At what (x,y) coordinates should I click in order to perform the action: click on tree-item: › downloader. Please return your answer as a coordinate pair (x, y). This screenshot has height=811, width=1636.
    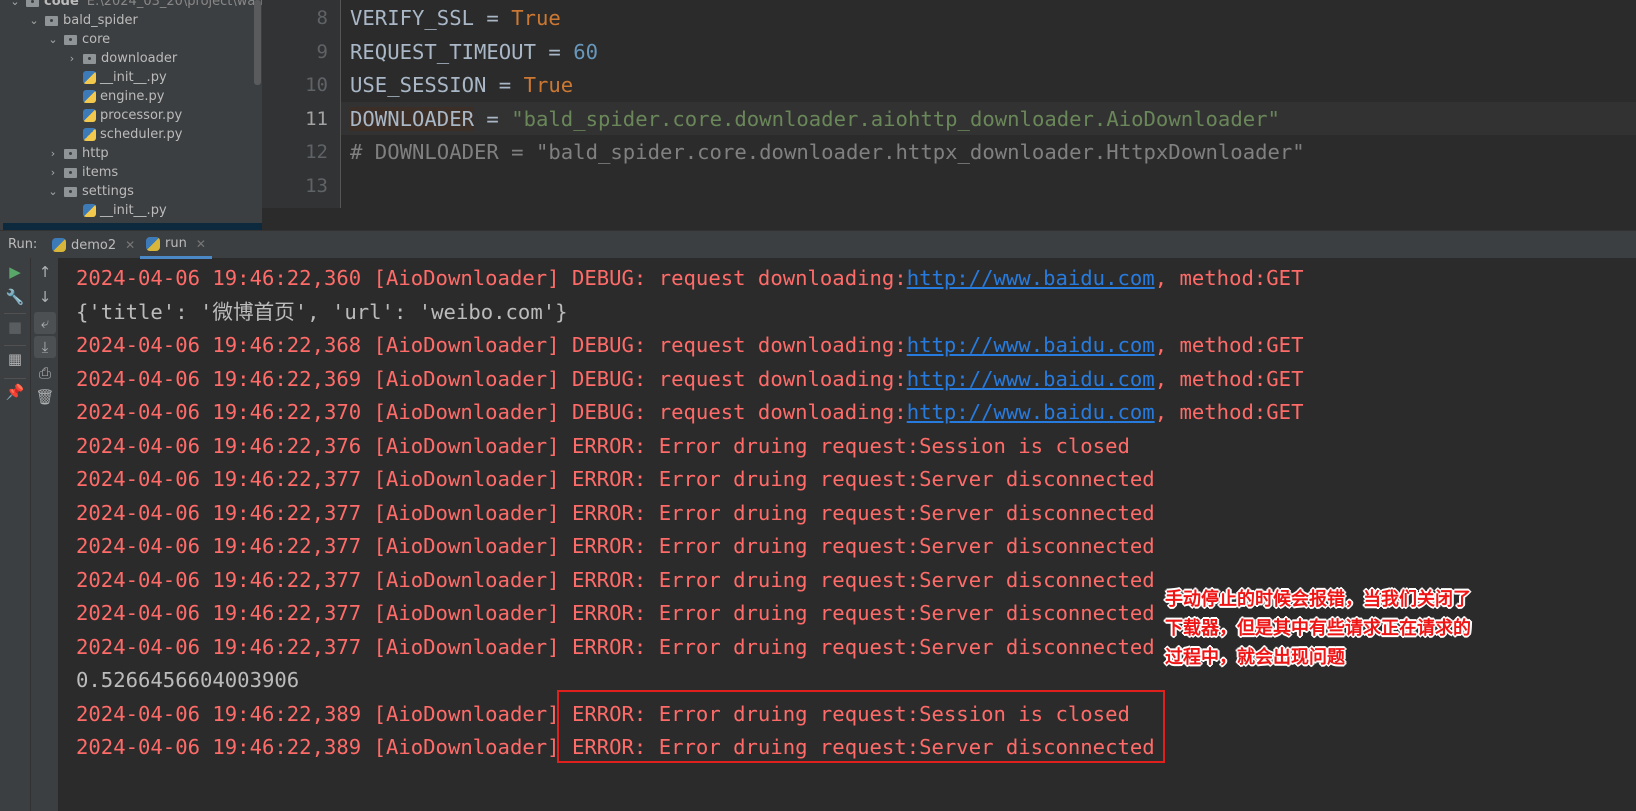
    Looking at the image, I should click on (121, 58).